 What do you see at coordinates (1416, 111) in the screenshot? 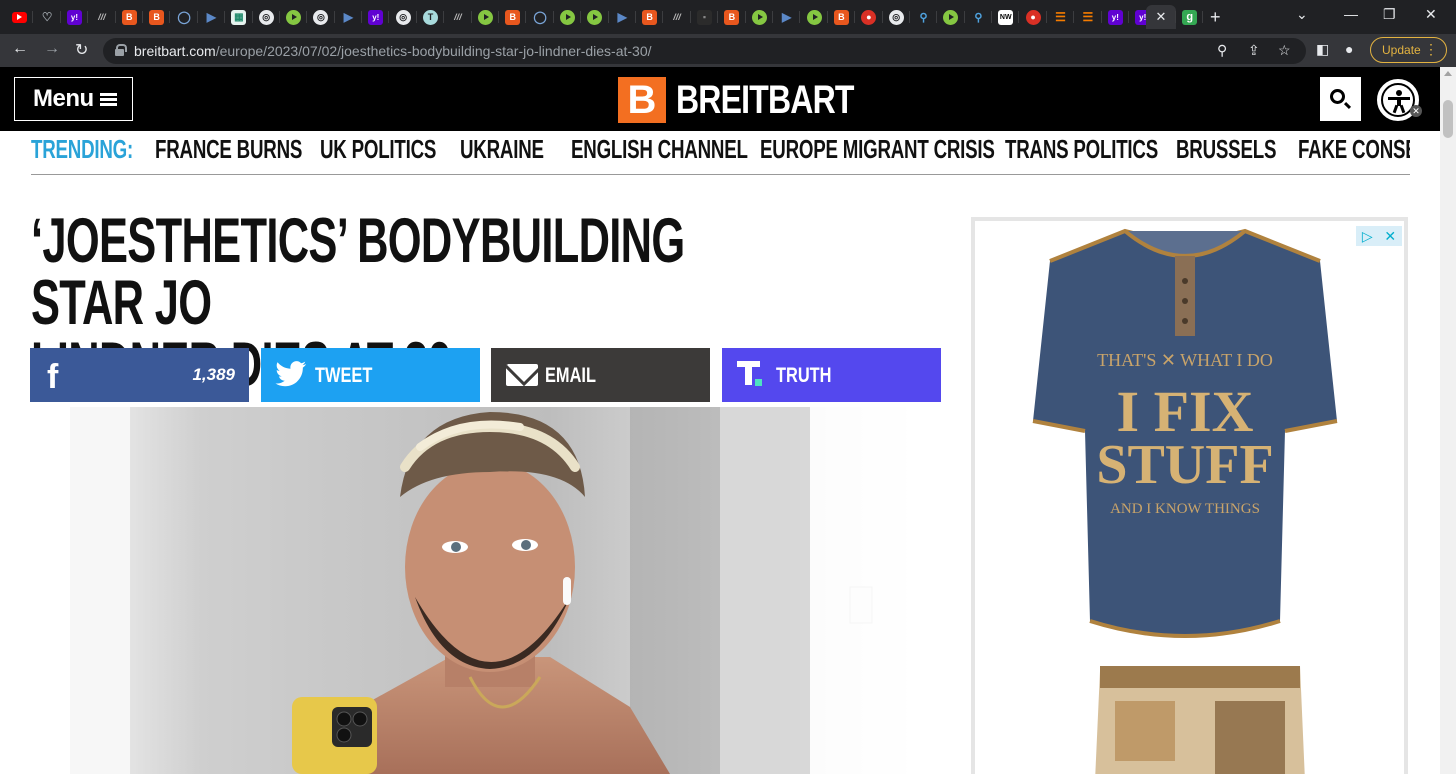
I see `close-accessibility-icon: ✕` at bounding box center [1416, 111].